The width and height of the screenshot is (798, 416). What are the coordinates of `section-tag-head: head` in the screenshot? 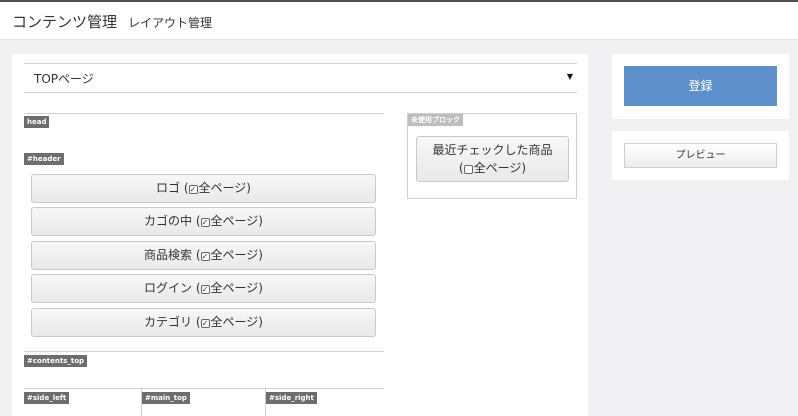 It's located at (37, 122).